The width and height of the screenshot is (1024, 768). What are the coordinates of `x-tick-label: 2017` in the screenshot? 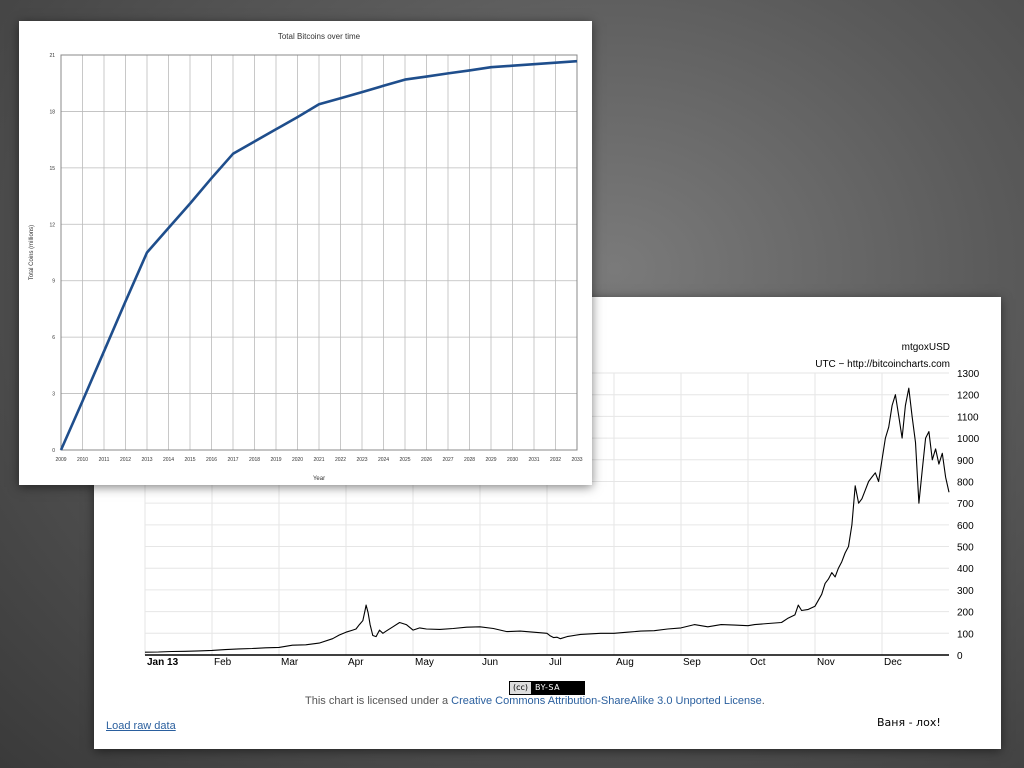 It's located at (232, 460).